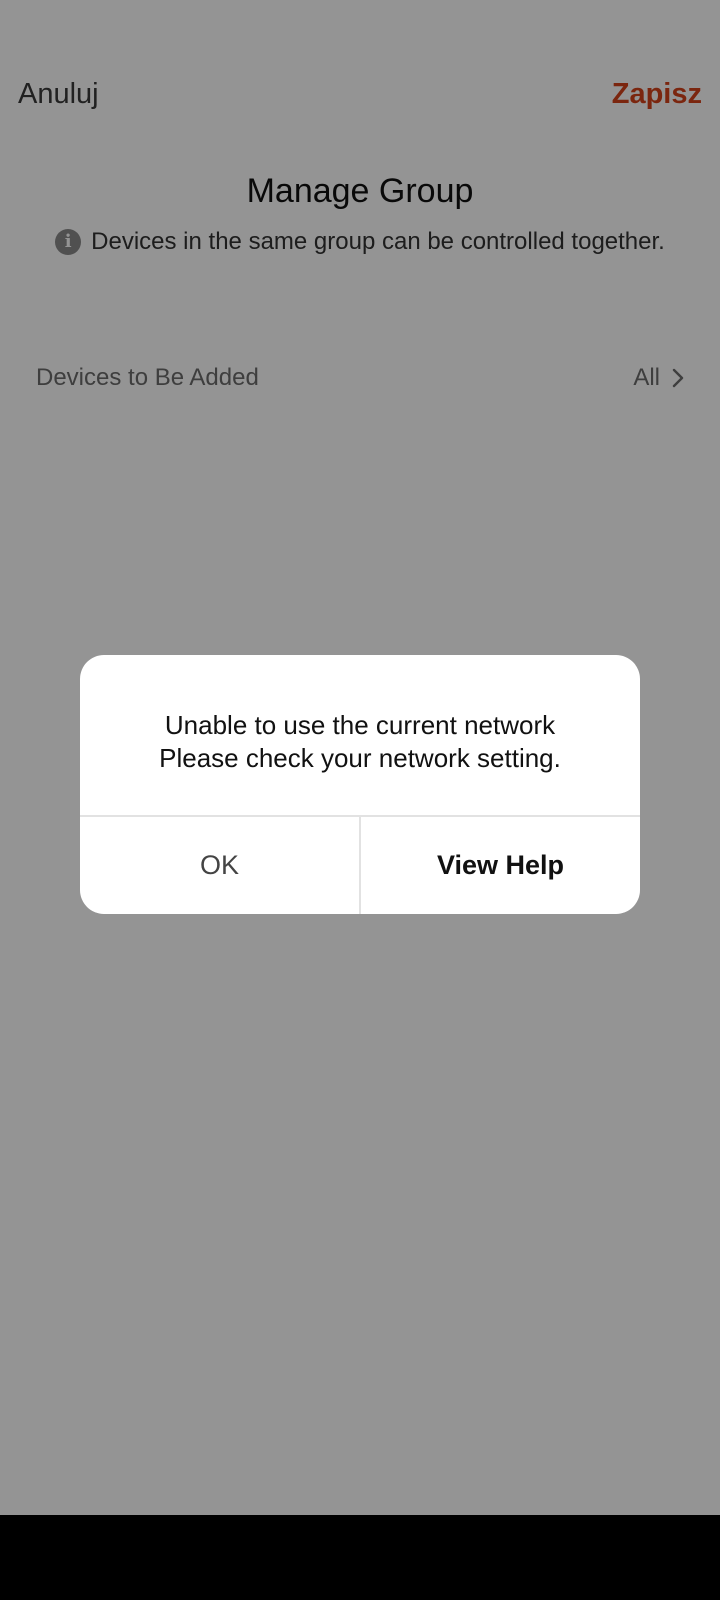  I want to click on ok-button: OK, so click(219, 865).